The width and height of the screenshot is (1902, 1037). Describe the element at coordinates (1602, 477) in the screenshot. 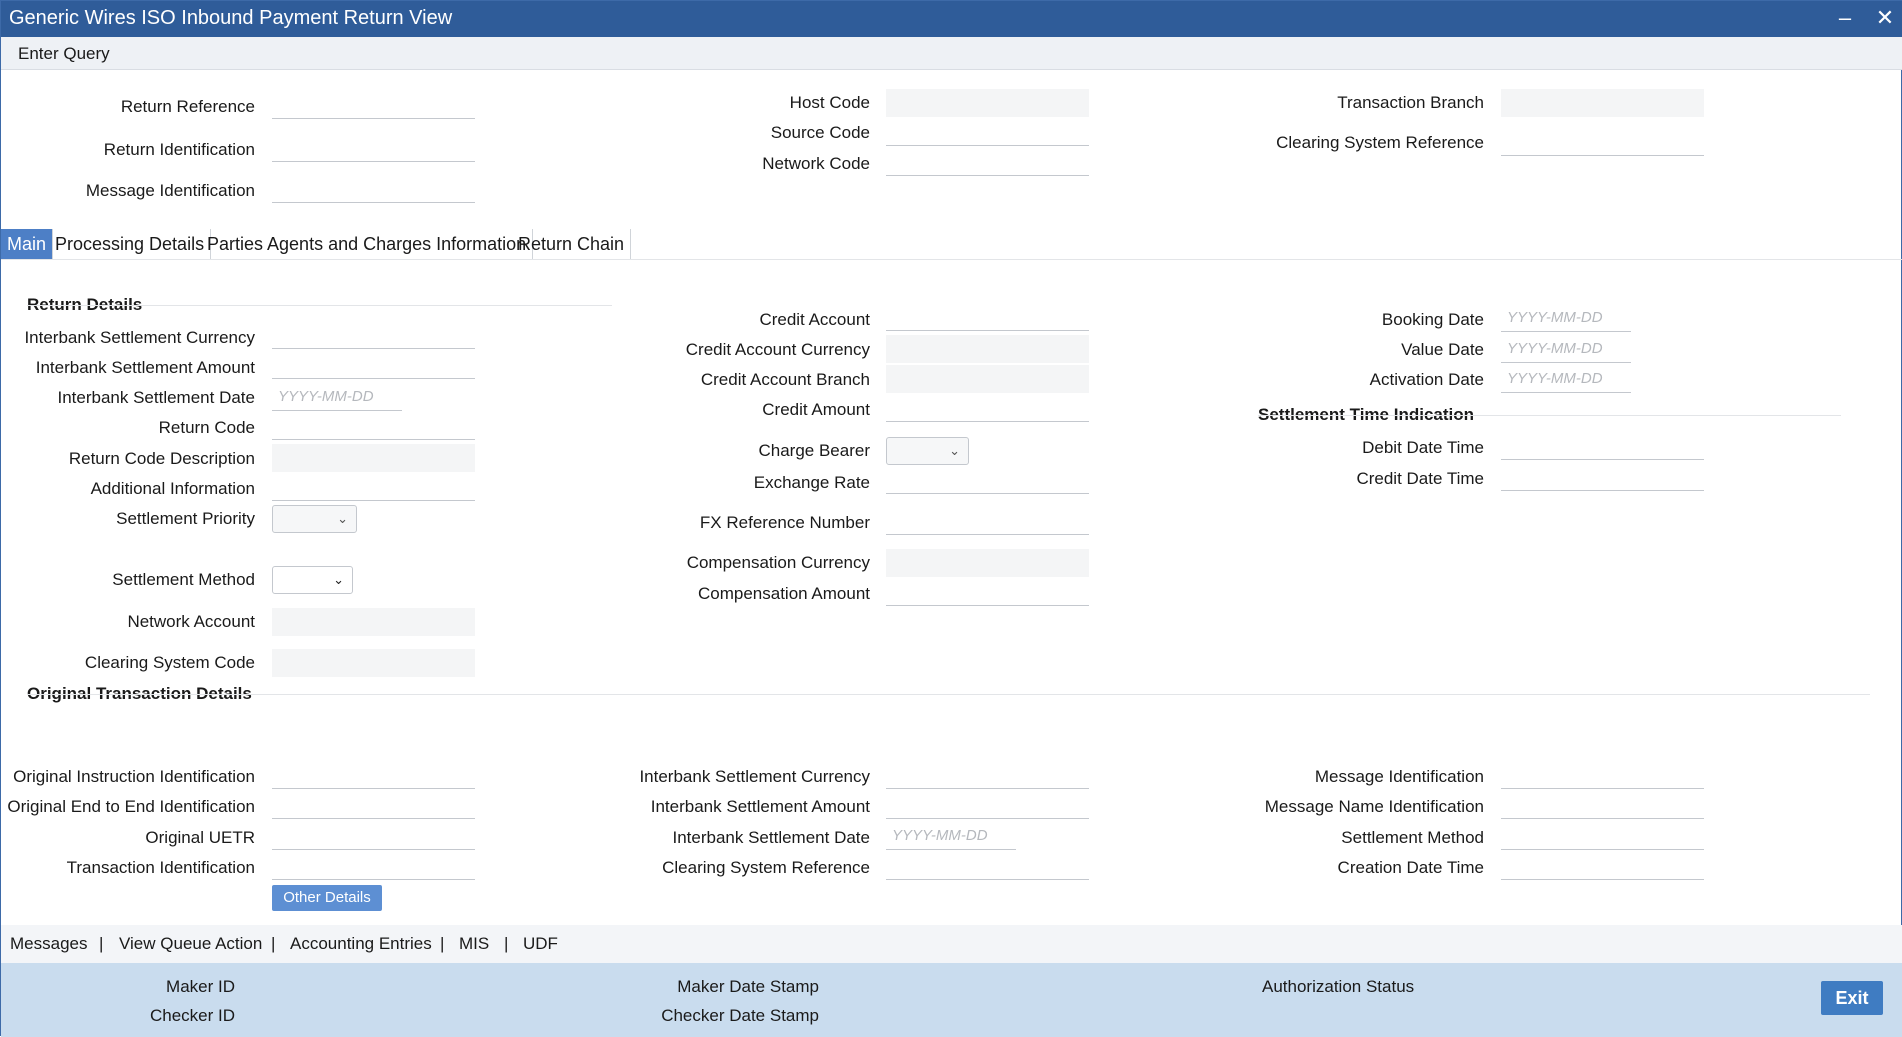

I see `credit-date-time-input` at that location.